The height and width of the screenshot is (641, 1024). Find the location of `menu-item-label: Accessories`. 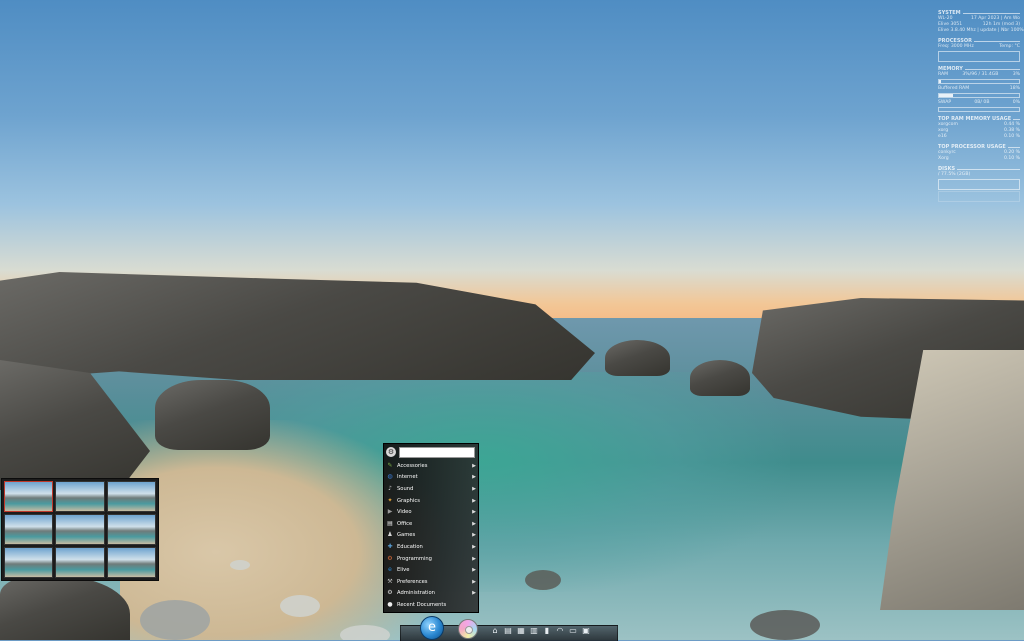

menu-item-label: Accessories is located at coordinates (412, 465).